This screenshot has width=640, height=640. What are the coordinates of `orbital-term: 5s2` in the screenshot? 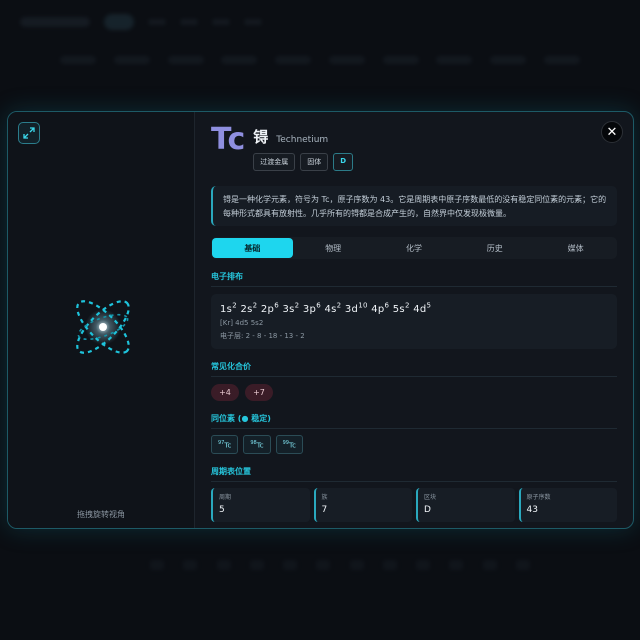 It's located at (401, 309).